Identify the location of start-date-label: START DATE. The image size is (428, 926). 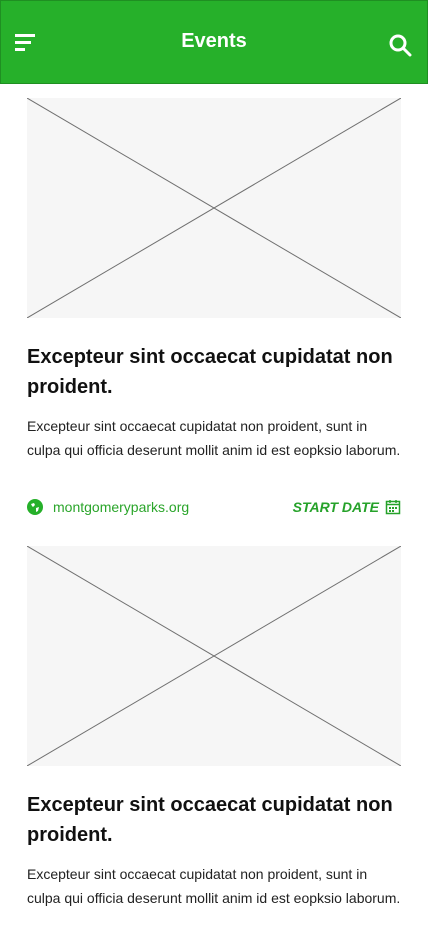
(335, 507).